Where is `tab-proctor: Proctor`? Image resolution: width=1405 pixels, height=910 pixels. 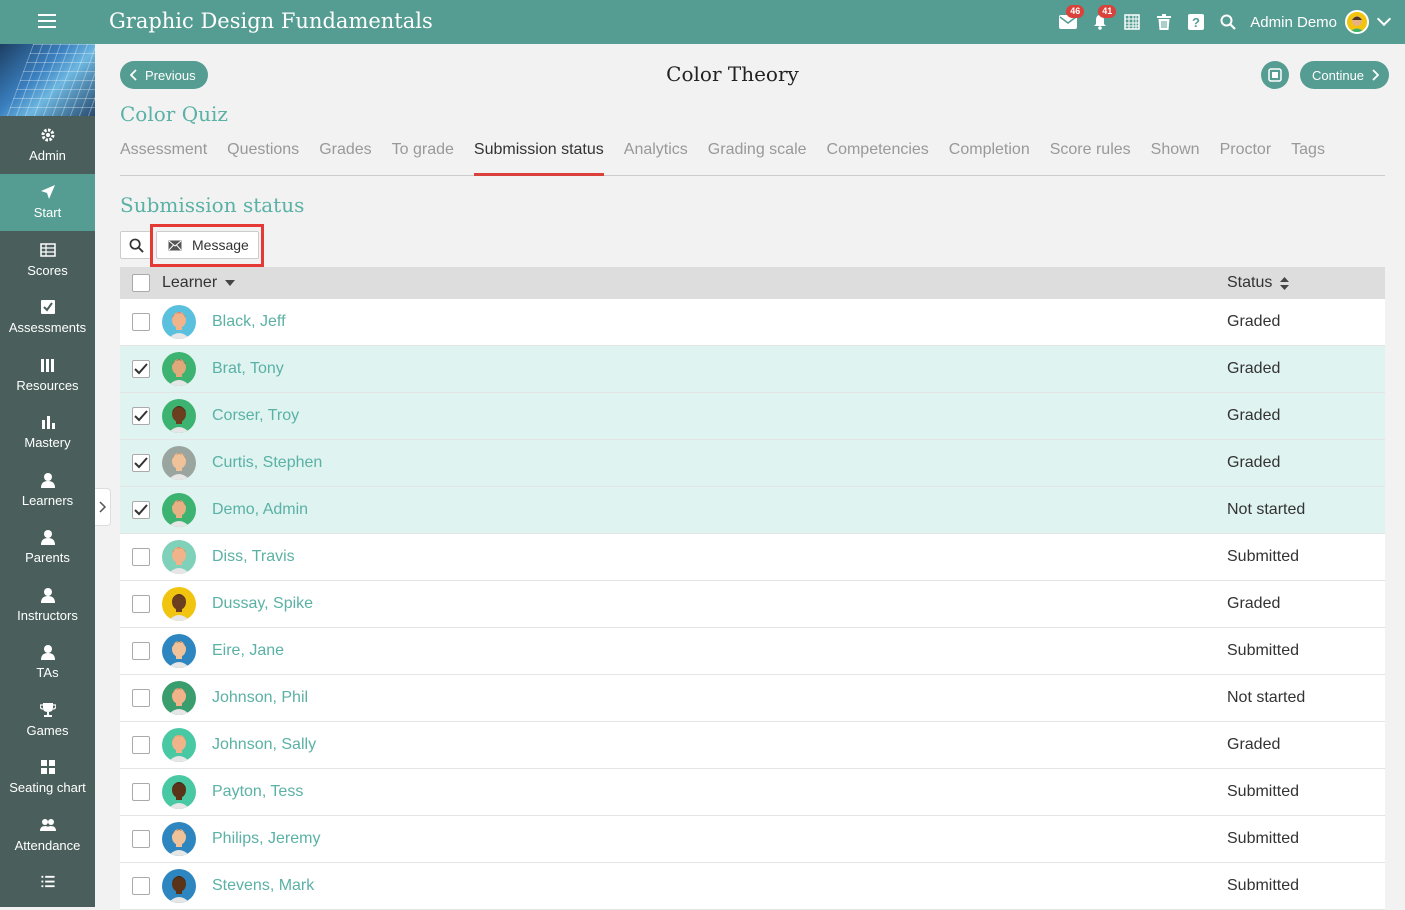
tab-proctor: Proctor is located at coordinates (1246, 158).